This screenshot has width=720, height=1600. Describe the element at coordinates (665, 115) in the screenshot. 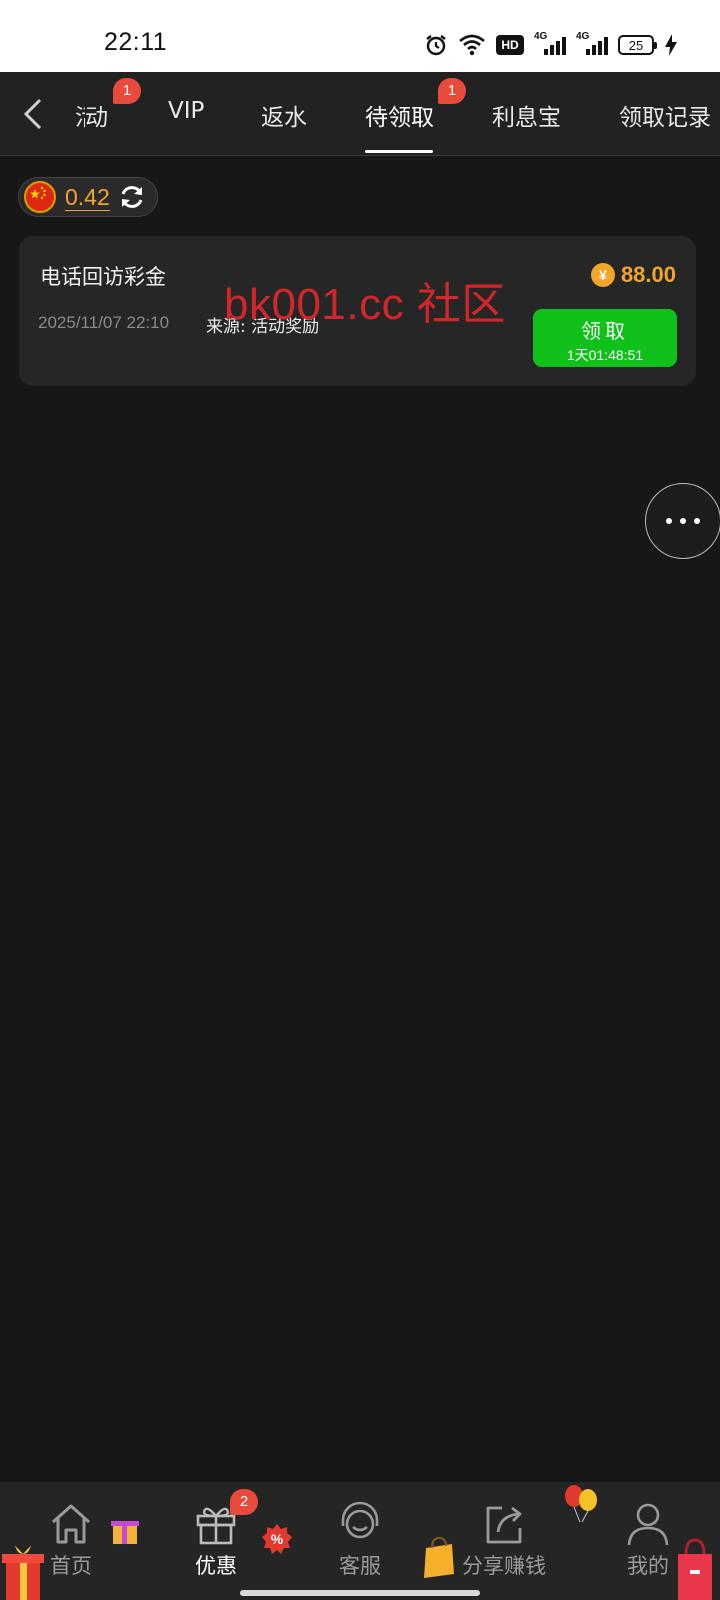

I see `tab-claim-history: 领取记录` at that location.